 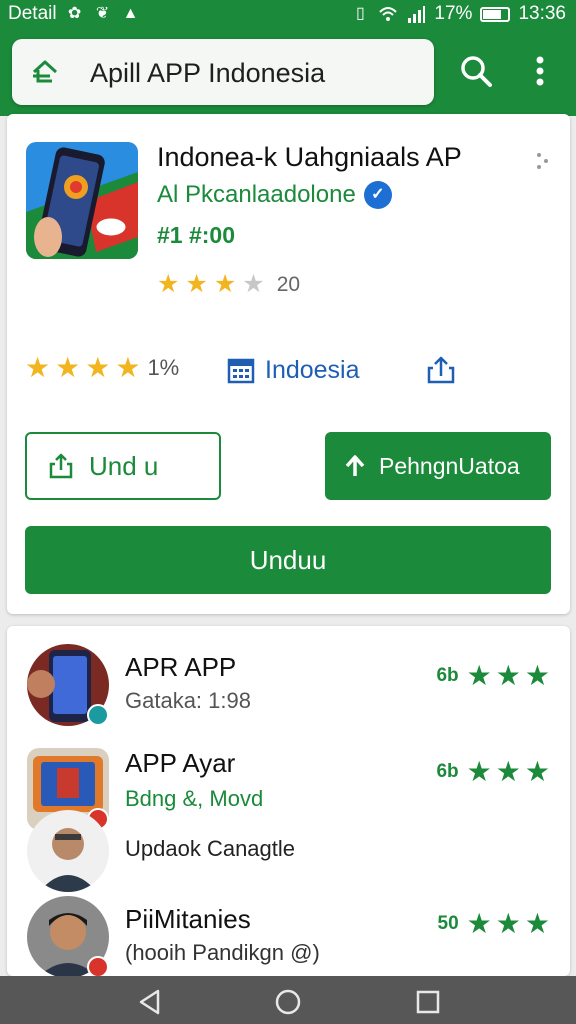 What do you see at coordinates (194, 798) in the screenshot?
I see `list-item-subtitle: Bdng &, Movd` at bounding box center [194, 798].